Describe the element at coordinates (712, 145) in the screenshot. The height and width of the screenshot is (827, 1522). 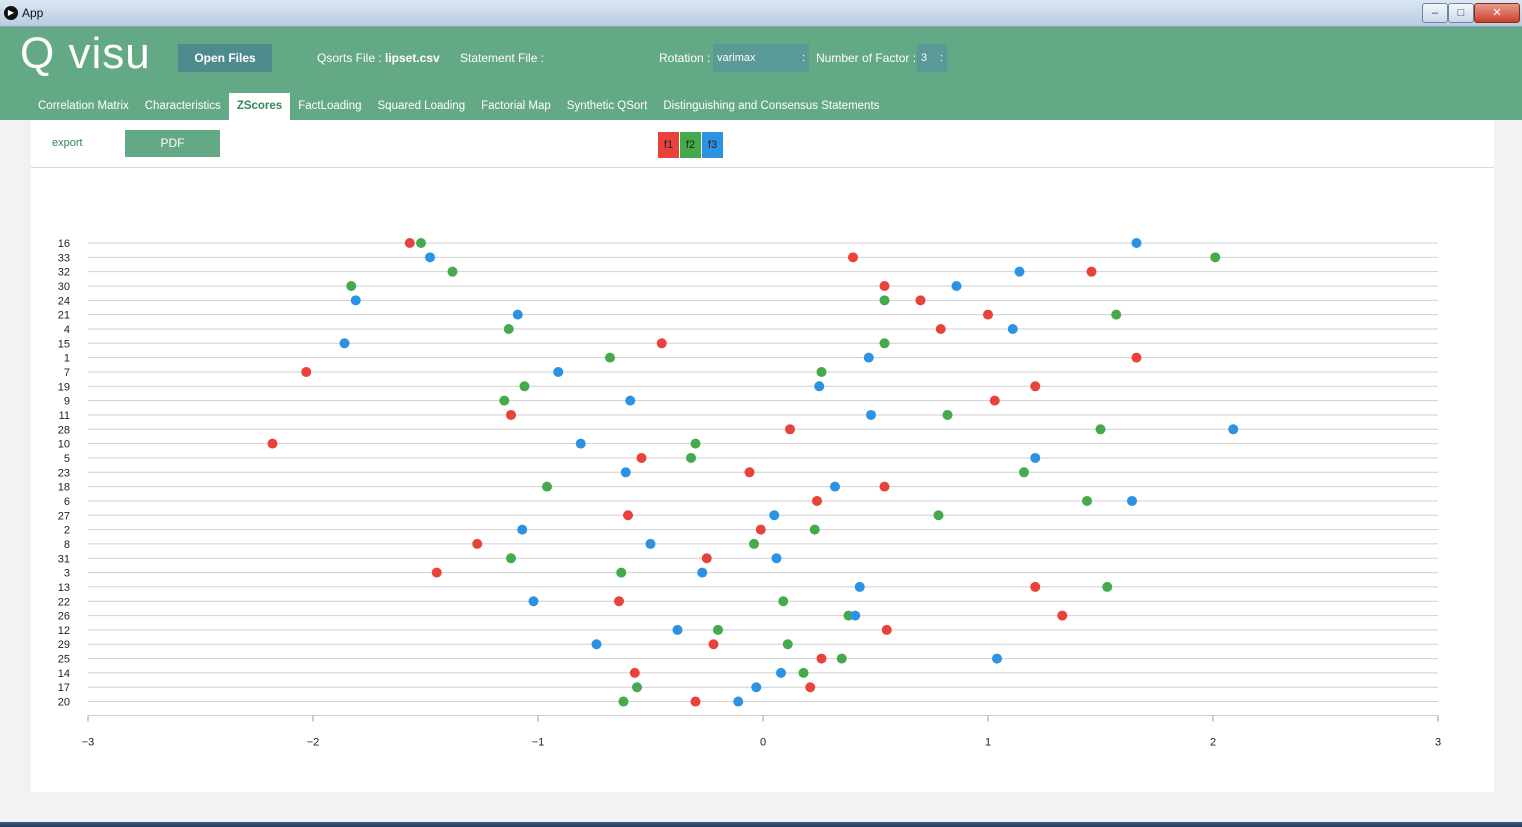
I see `legend-f3: f3` at that location.